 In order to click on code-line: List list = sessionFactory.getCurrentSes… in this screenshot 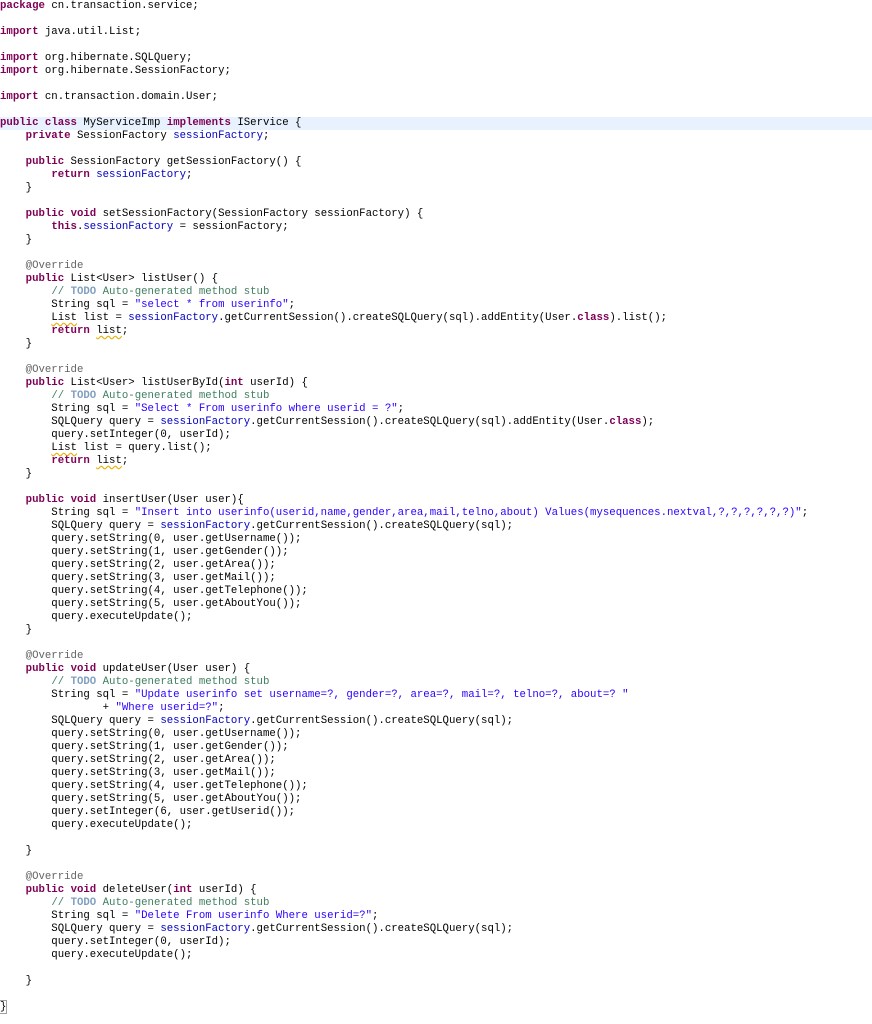, I will do `click(436, 318)`.